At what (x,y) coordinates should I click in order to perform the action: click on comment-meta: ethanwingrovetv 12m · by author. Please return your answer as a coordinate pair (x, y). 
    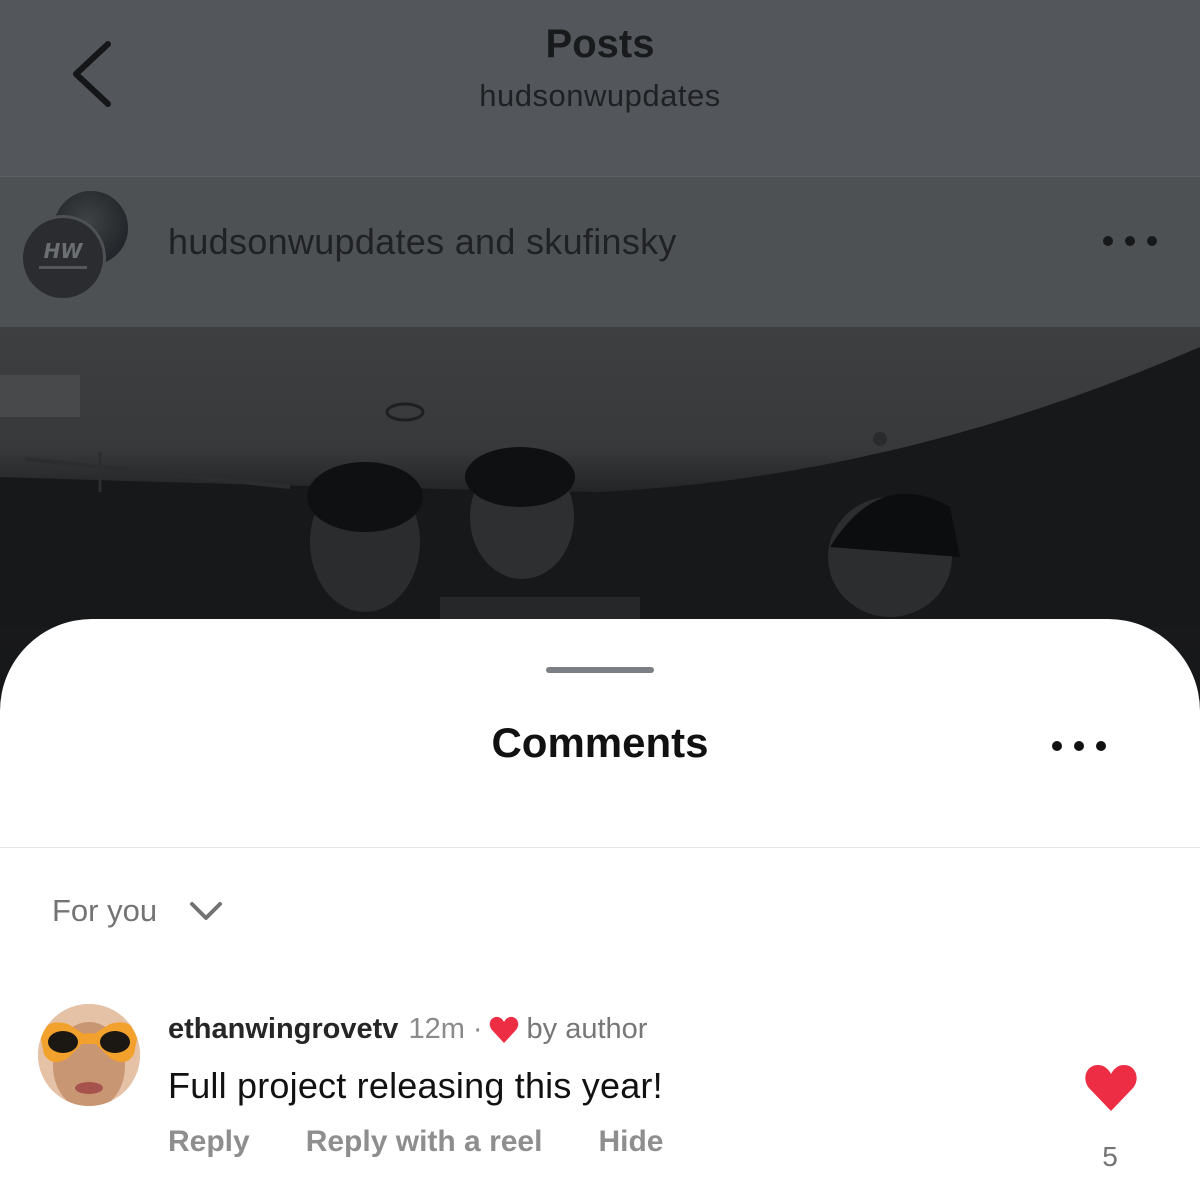
    Looking at the image, I should click on (407, 1029).